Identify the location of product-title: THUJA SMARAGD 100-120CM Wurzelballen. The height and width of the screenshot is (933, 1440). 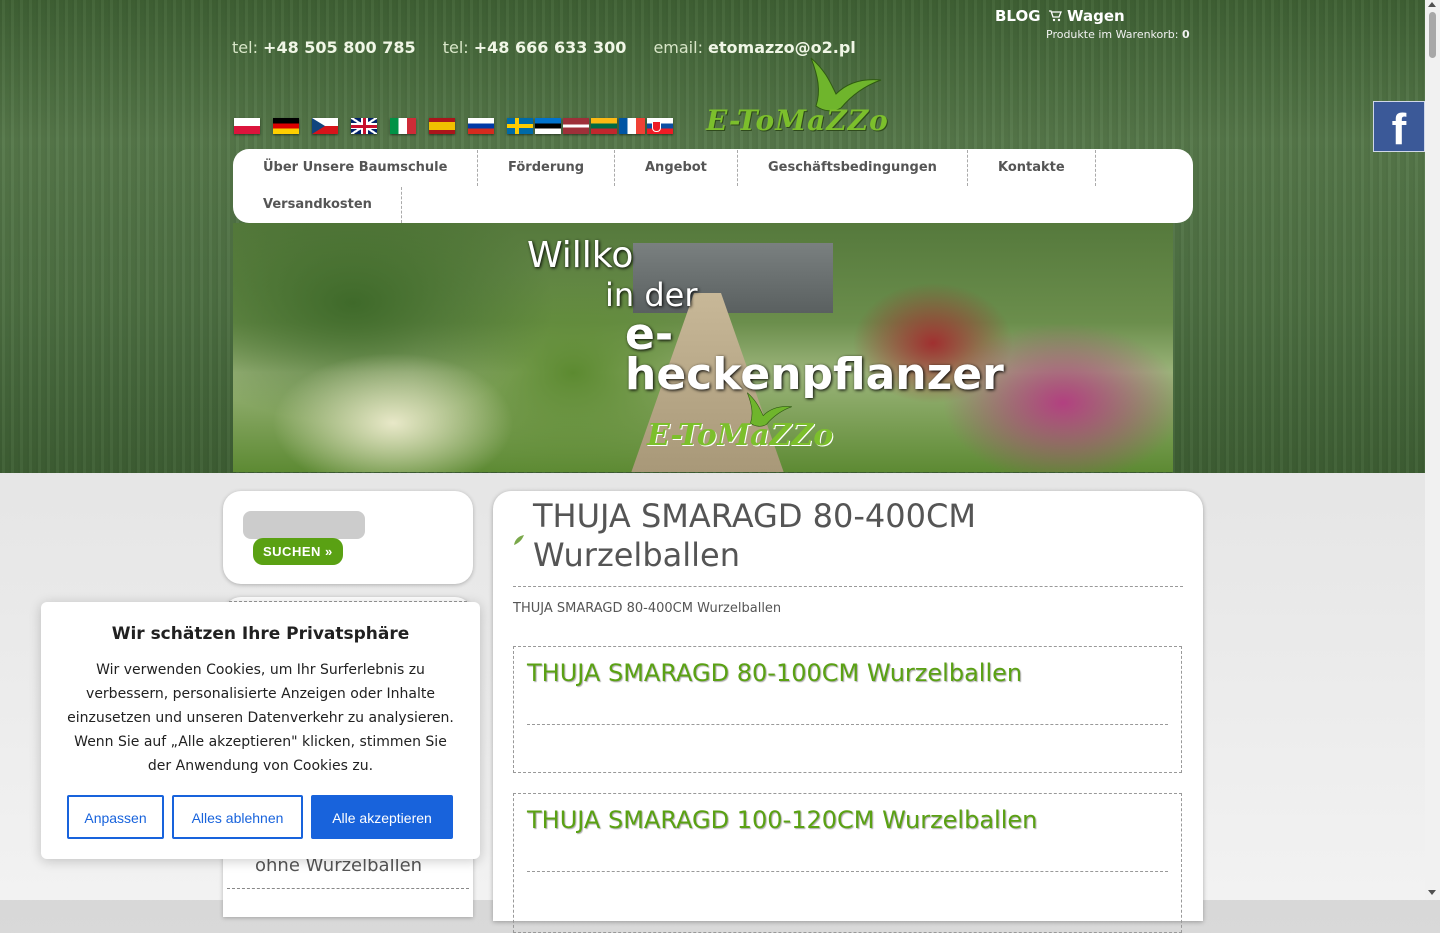
(782, 820).